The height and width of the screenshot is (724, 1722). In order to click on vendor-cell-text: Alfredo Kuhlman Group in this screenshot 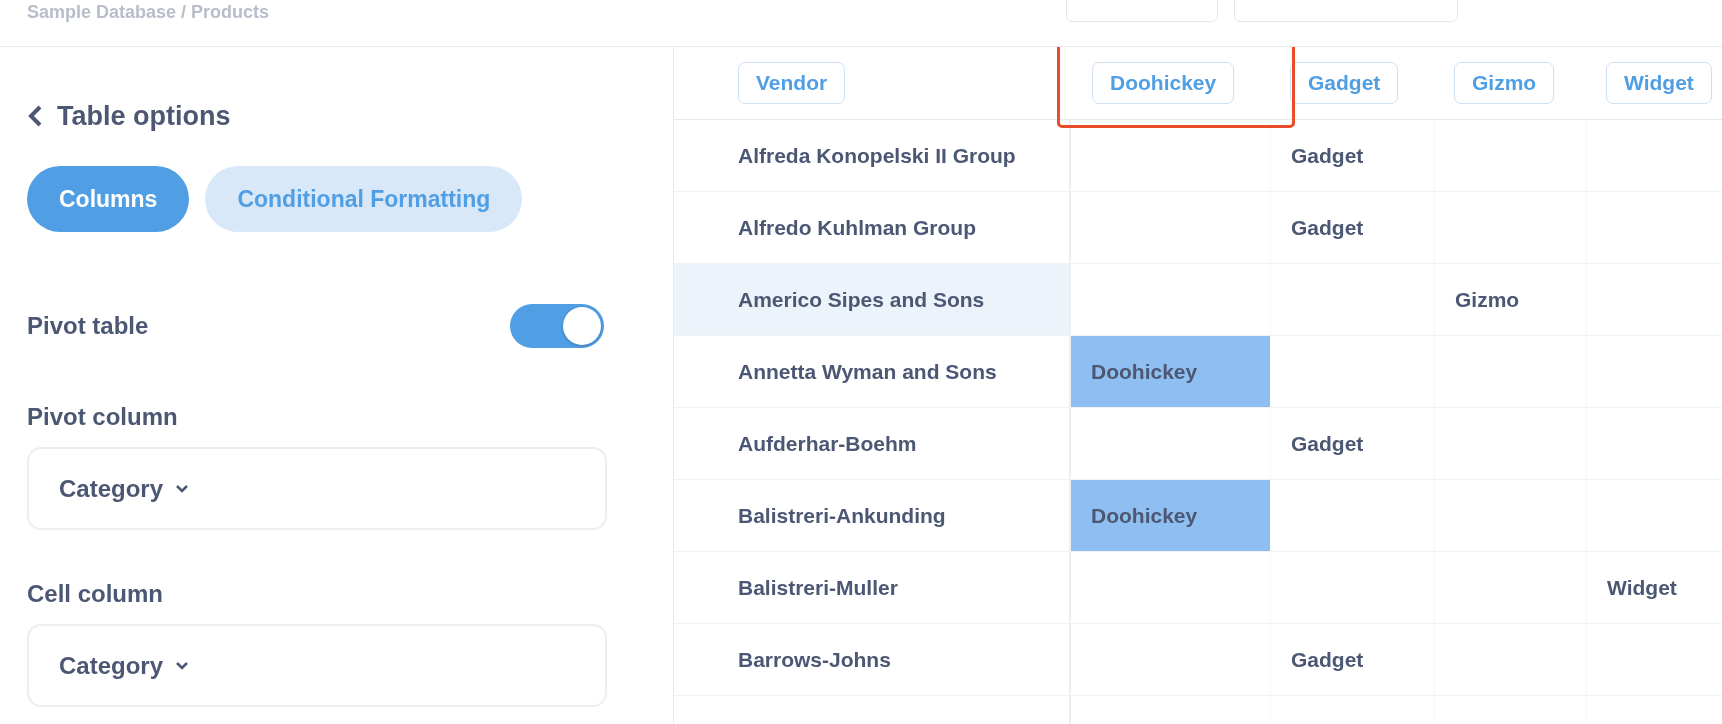, I will do `click(857, 227)`.